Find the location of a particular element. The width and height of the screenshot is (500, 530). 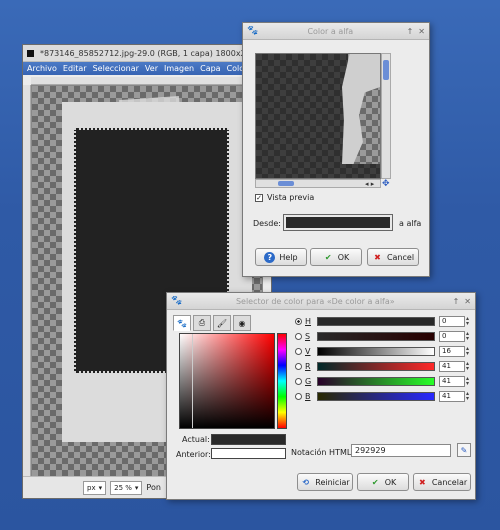

value-g: 41 is located at coordinates (452, 381).